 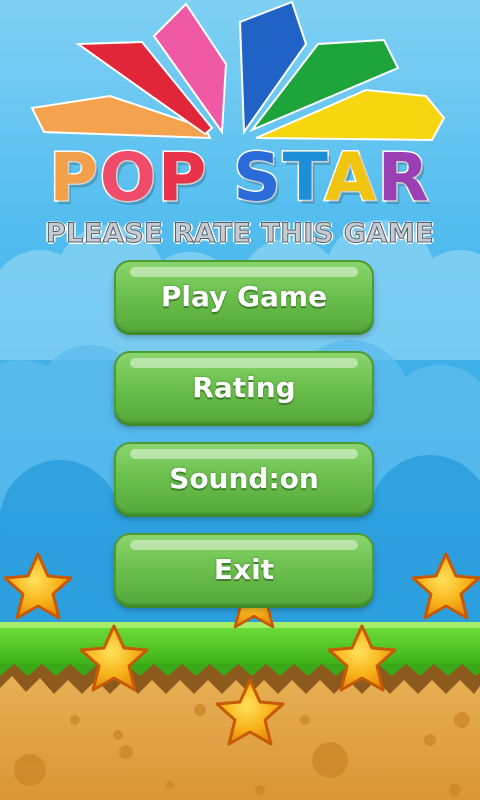 I want to click on title-letter: O, so click(x=128, y=178).